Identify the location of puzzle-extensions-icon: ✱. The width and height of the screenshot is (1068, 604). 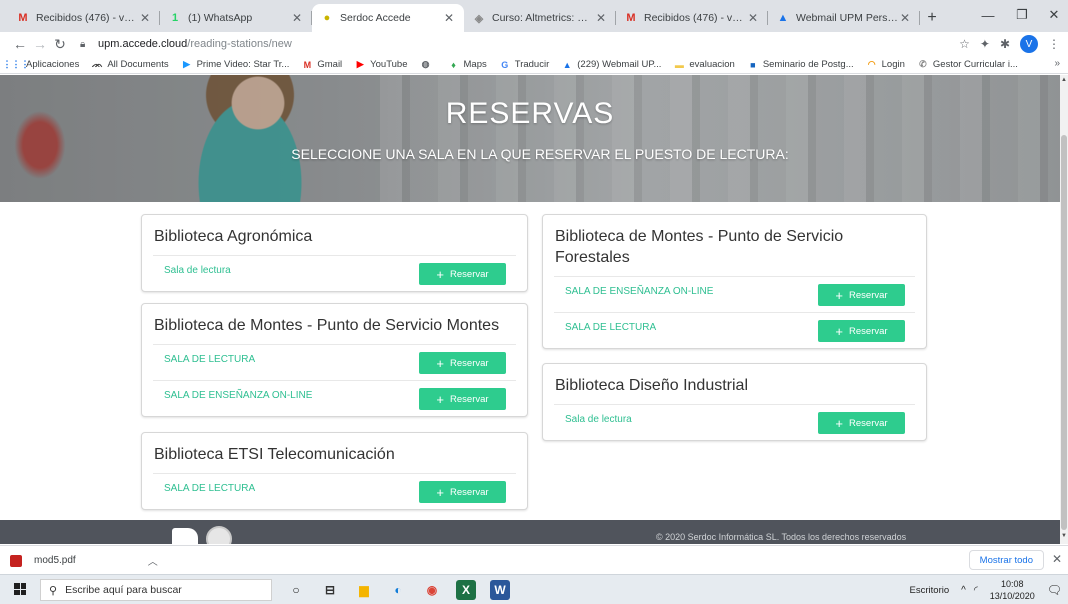
(1005, 44).